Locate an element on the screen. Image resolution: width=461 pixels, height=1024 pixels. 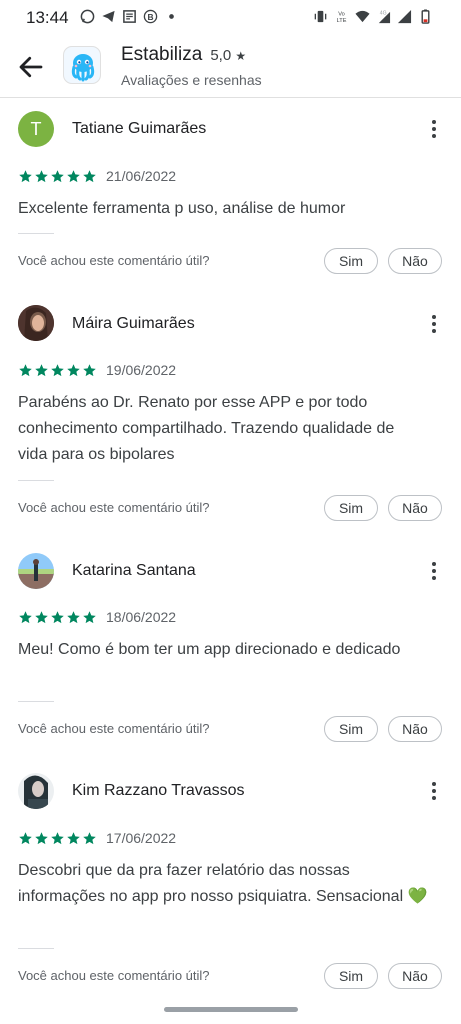
rating-row: 18/06/2022 is located at coordinates (97, 617).